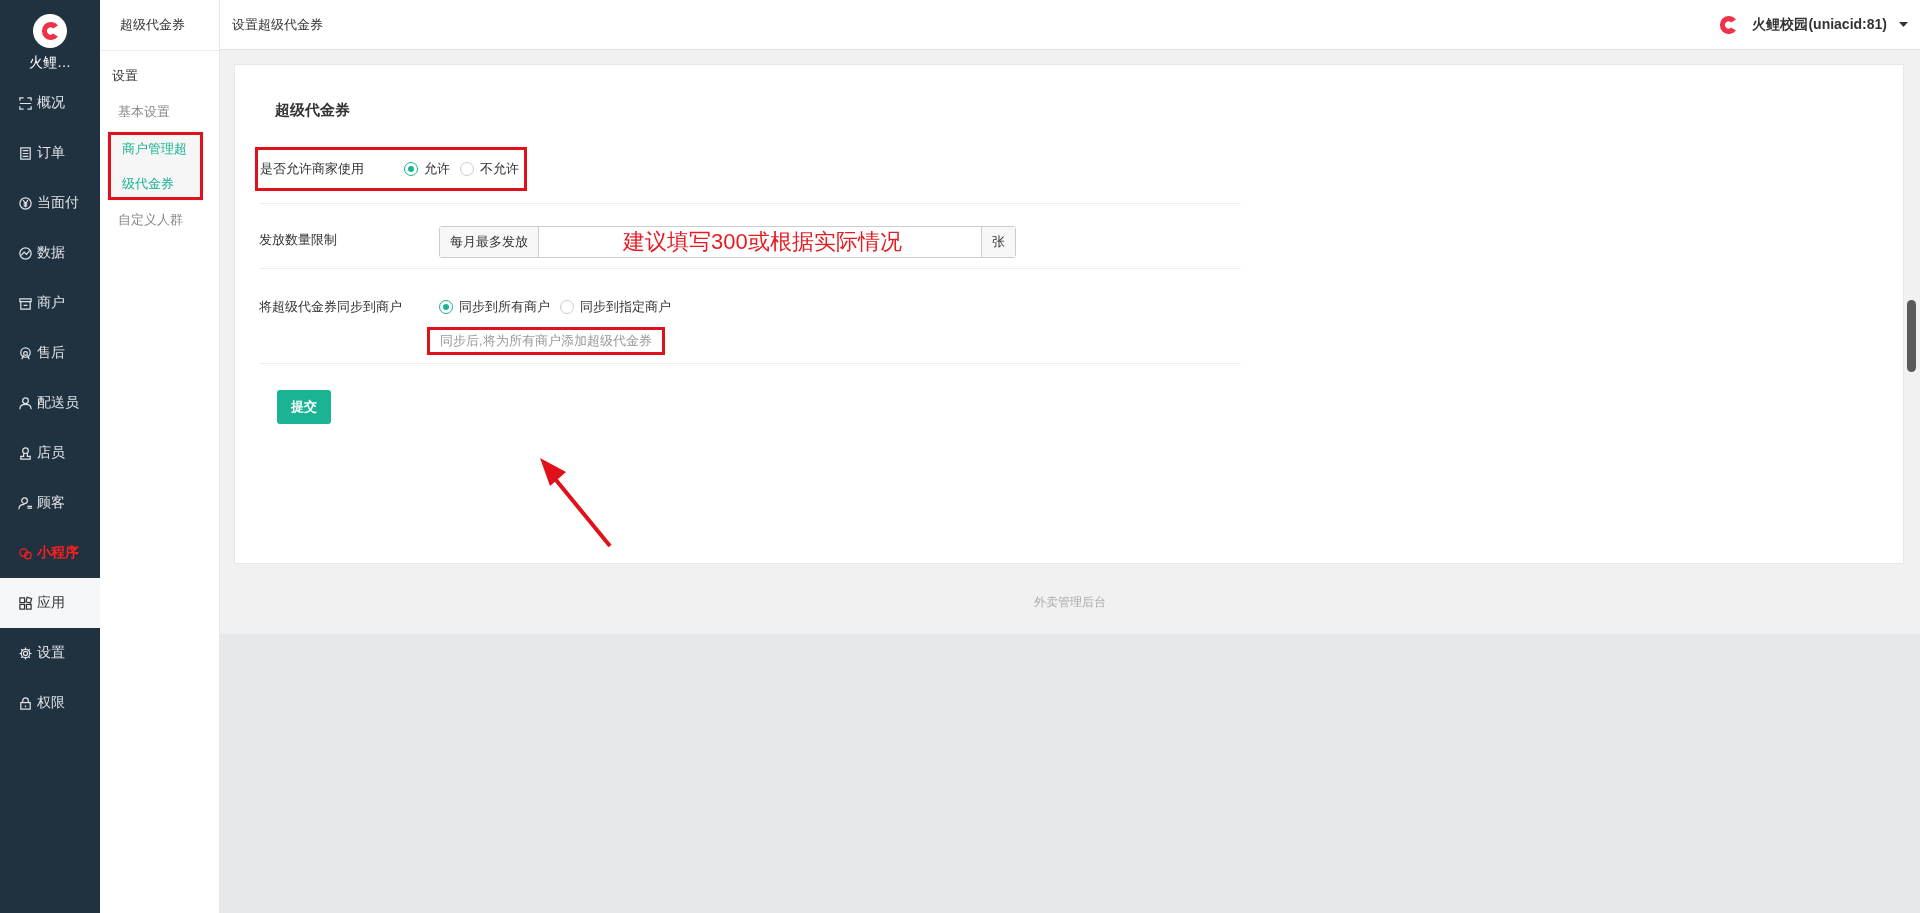 The width and height of the screenshot is (1920, 913). What do you see at coordinates (50, 353) in the screenshot?
I see `sidebar-item: 售后` at bounding box center [50, 353].